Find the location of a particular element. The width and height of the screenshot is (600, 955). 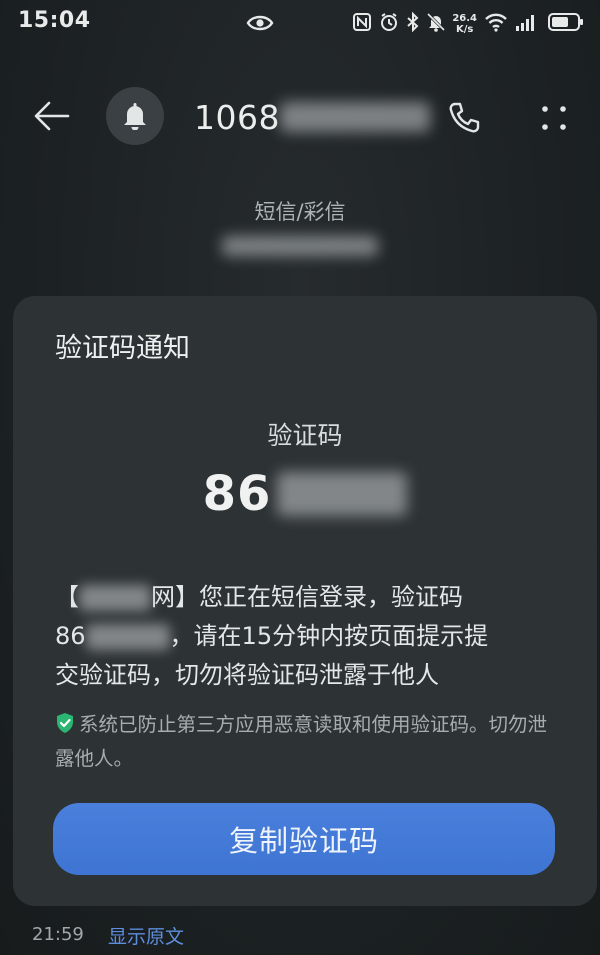

call-button is located at coordinates (464, 118).